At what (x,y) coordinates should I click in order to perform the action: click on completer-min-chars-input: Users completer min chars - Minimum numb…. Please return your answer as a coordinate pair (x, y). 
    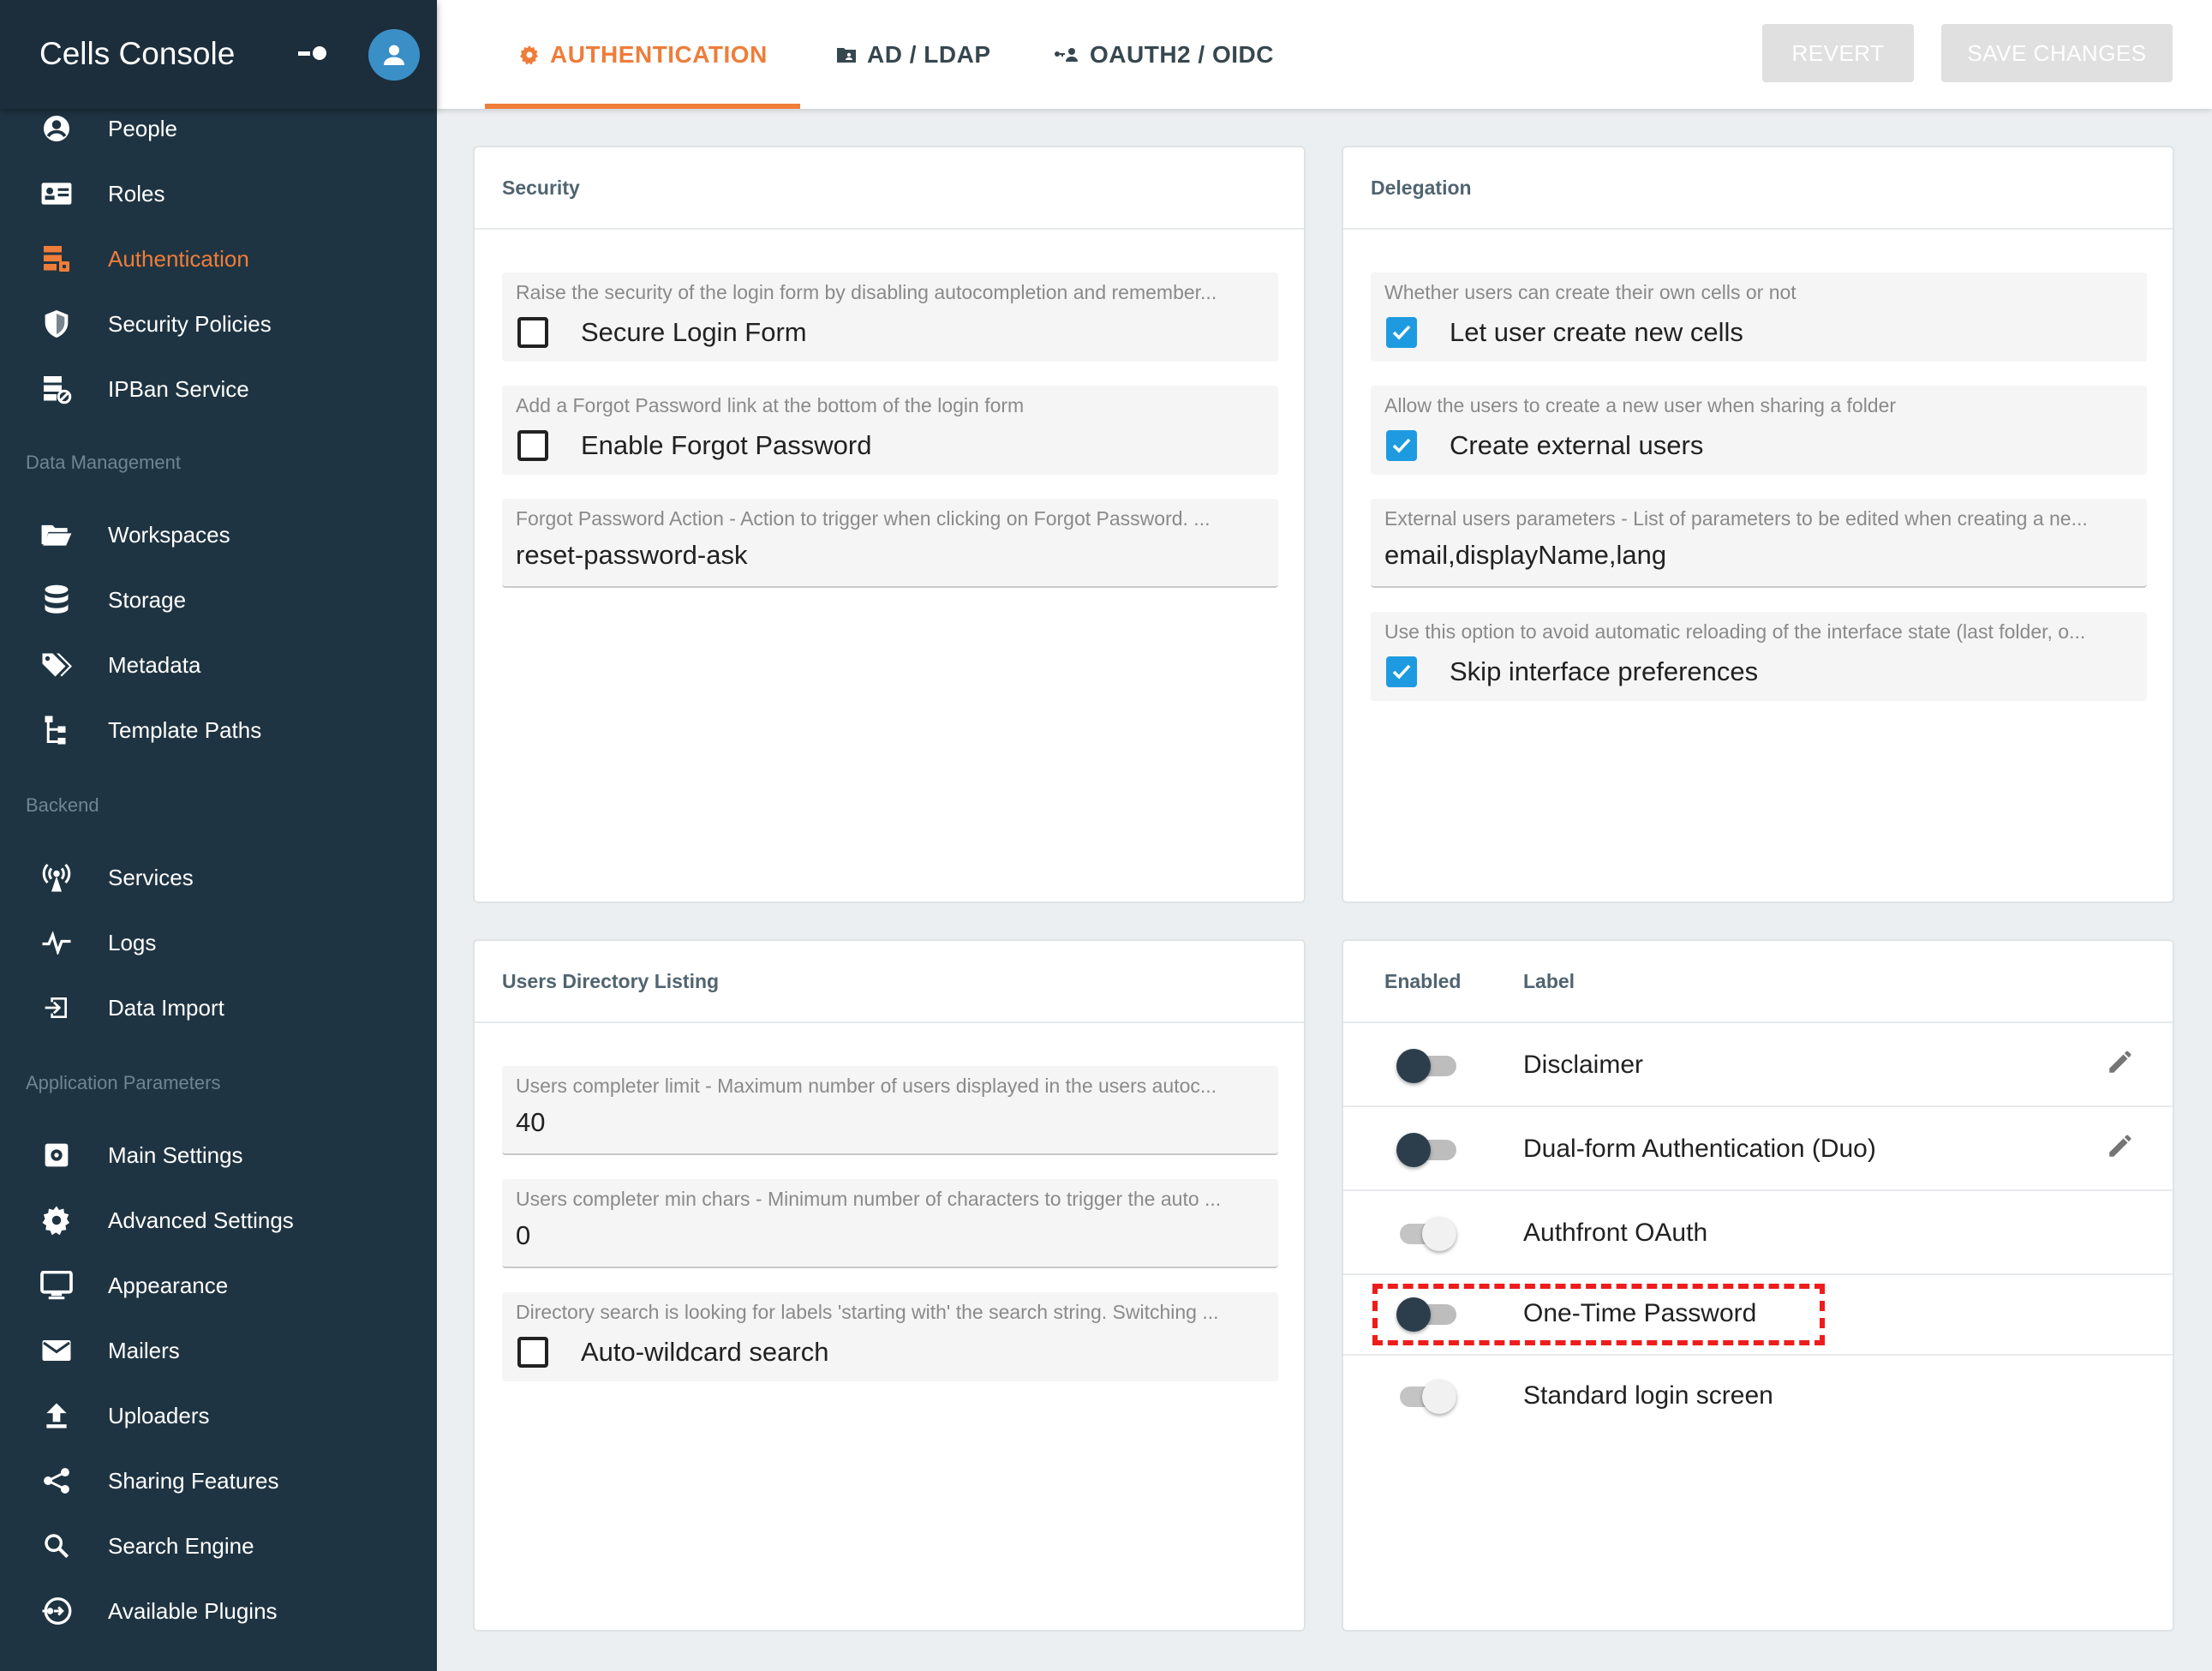
    Looking at the image, I should click on (890, 1224).